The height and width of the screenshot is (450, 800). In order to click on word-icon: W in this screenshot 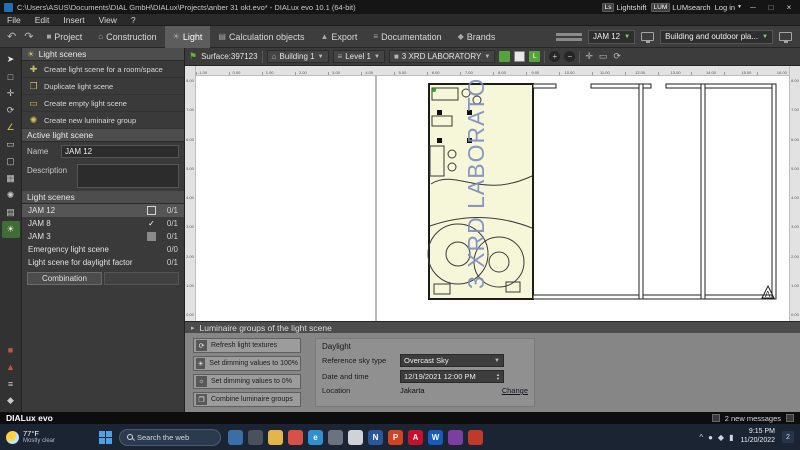, I will do `click(435, 437)`.